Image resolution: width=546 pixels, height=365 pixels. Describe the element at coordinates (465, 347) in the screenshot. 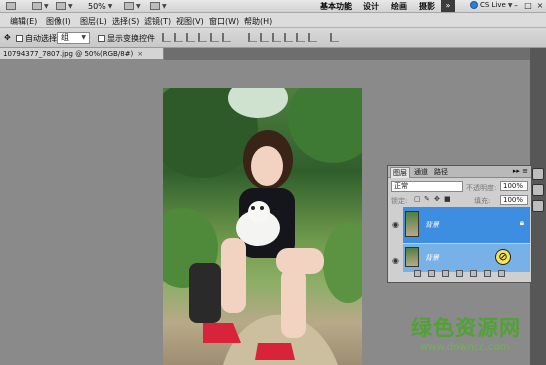

I see `watermark-url: www.downcc.com` at that location.